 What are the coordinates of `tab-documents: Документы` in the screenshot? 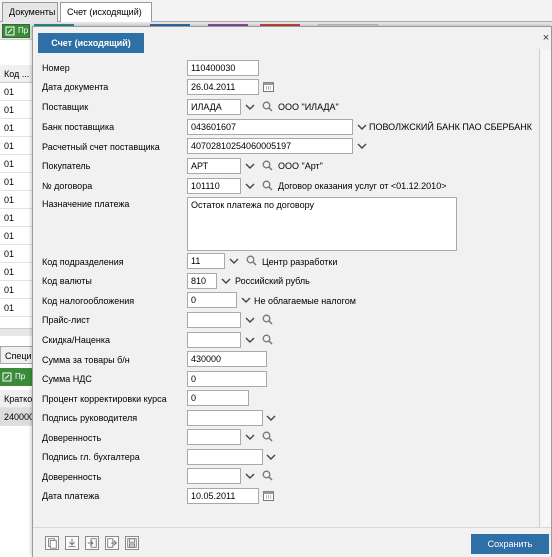 It's located at (30, 12).